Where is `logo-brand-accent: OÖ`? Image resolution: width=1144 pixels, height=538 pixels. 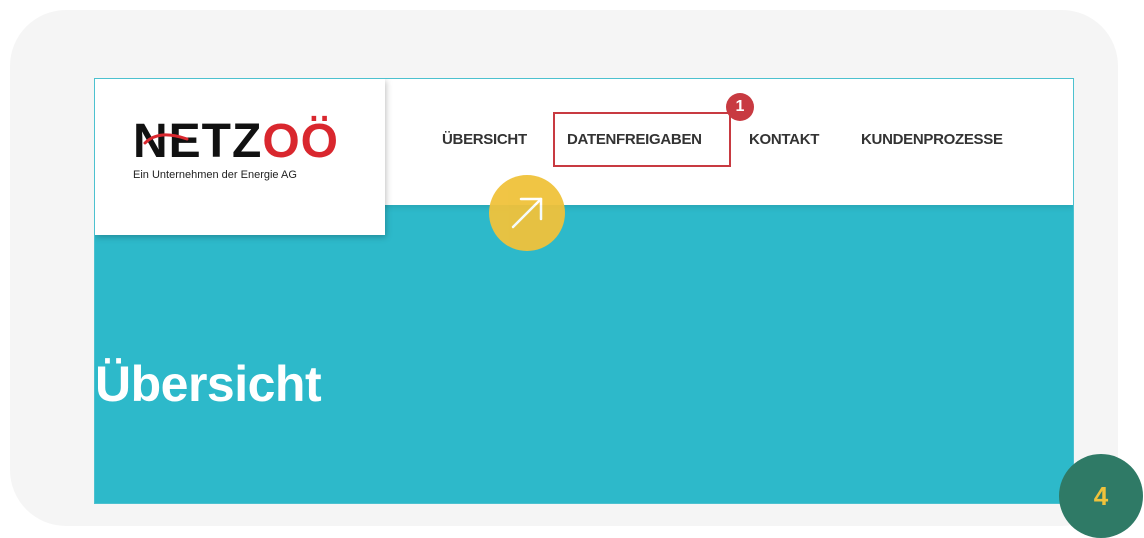
logo-brand-accent: OÖ is located at coordinates (300, 141).